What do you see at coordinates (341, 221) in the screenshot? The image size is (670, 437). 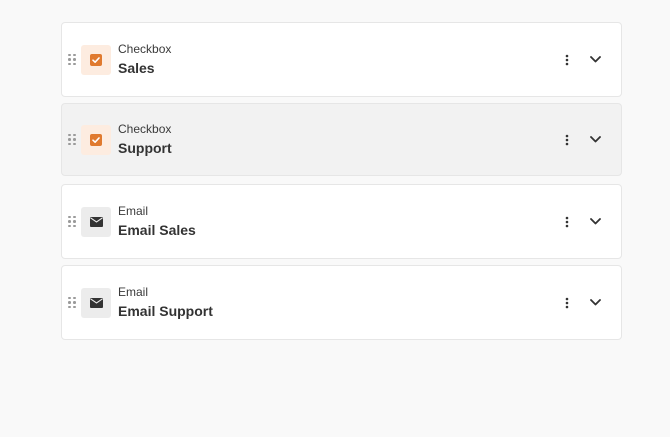 I see `field-card-email-sales: Email Email Sales` at bounding box center [341, 221].